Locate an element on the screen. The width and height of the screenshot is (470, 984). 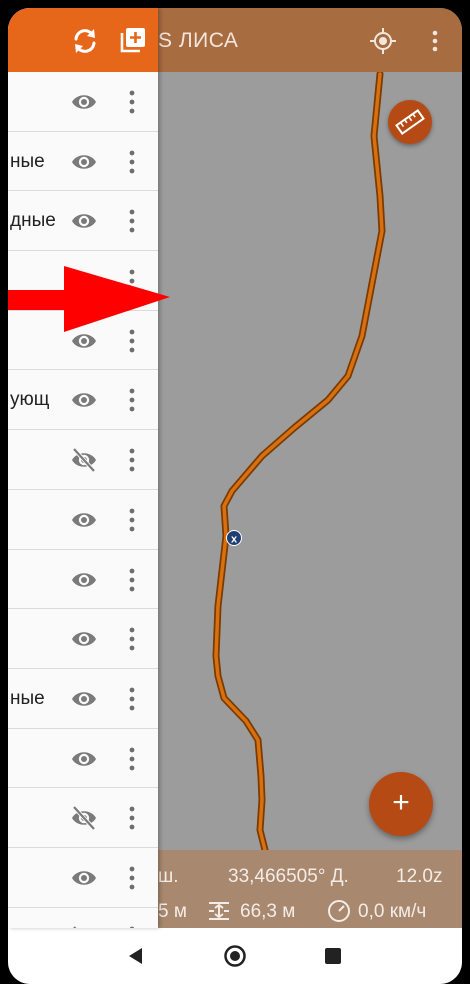
layer-row: ующ is located at coordinates (83, 400).